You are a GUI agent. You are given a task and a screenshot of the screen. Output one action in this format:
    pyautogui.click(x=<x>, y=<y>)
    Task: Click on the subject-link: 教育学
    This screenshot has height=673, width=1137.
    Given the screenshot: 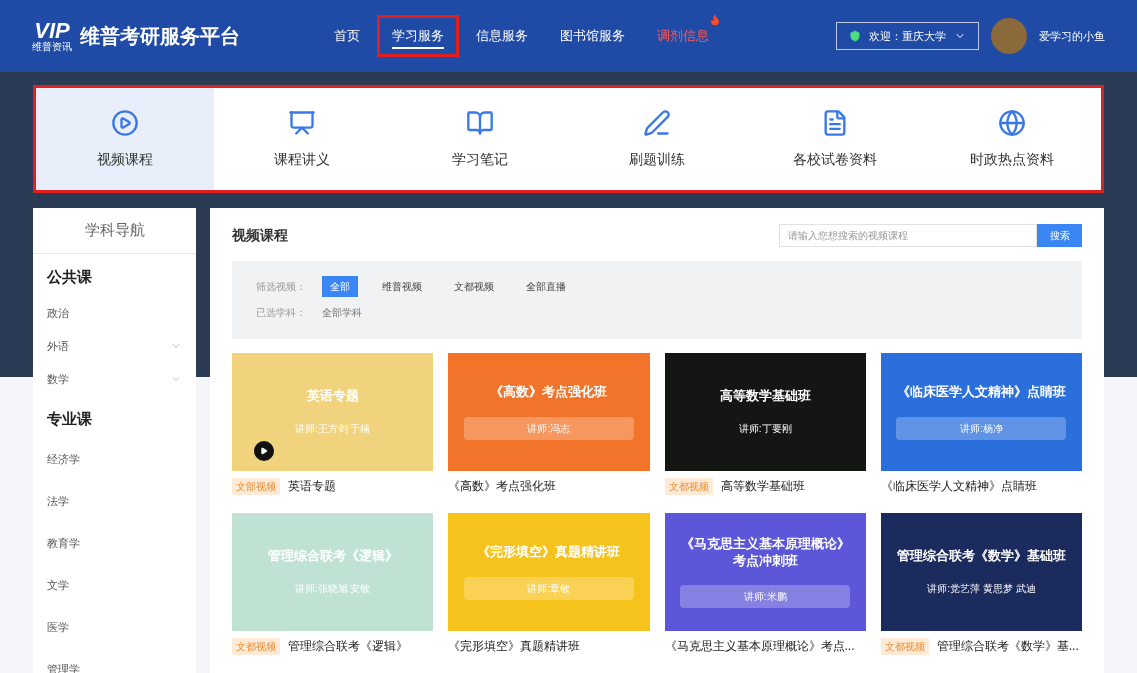 What is the action you would take?
    pyautogui.click(x=114, y=543)
    